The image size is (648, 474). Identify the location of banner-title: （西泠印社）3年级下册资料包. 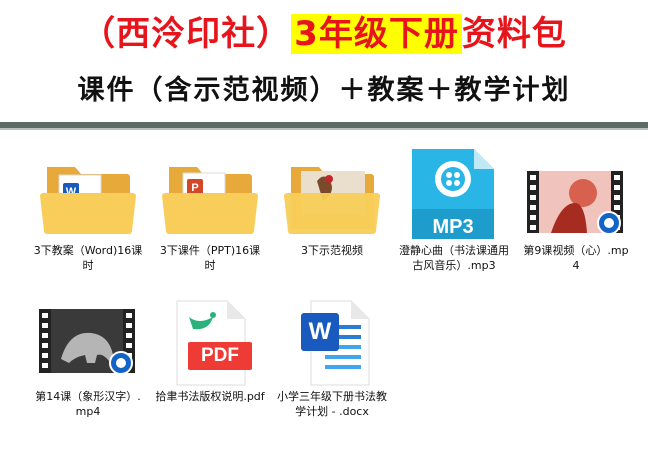
(324, 34).